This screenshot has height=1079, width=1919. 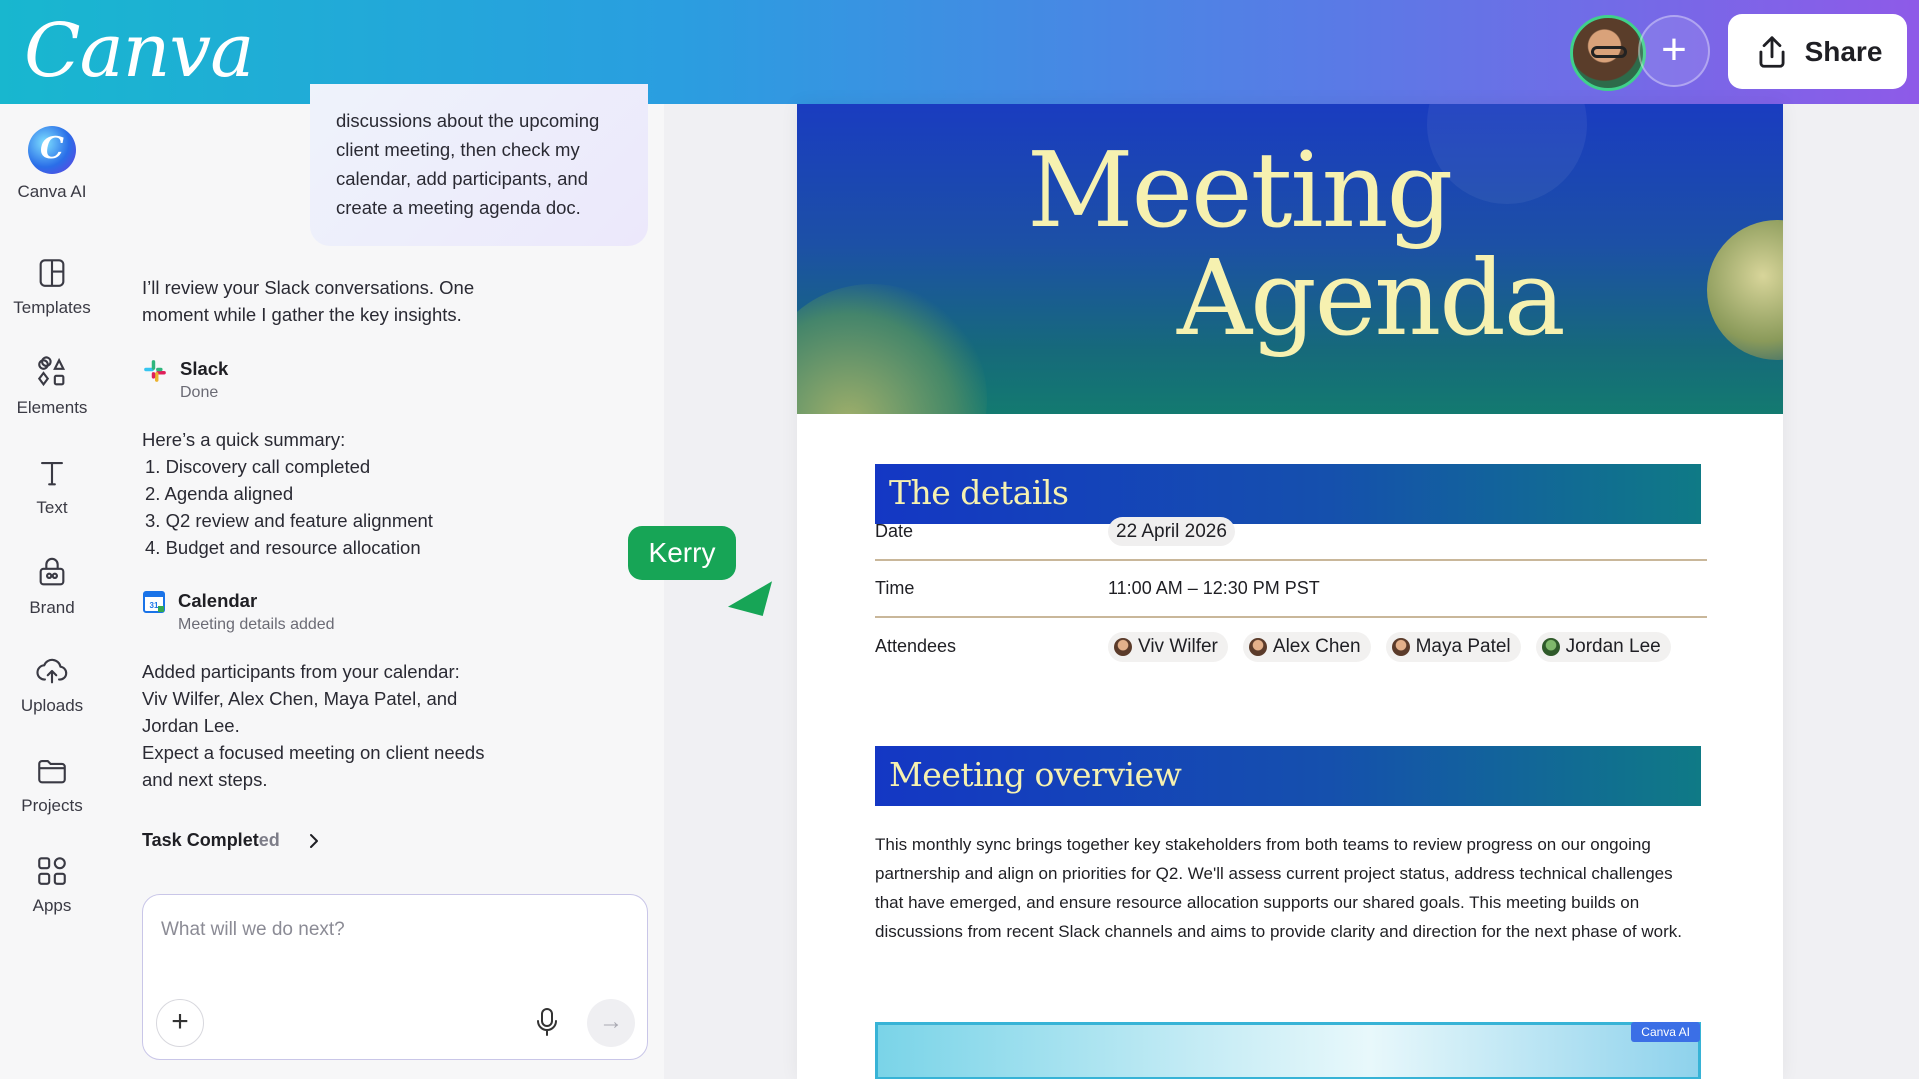 What do you see at coordinates (52, 407) in the screenshot?
I see `rail-label: Elements` at bounding box center [52, 407].